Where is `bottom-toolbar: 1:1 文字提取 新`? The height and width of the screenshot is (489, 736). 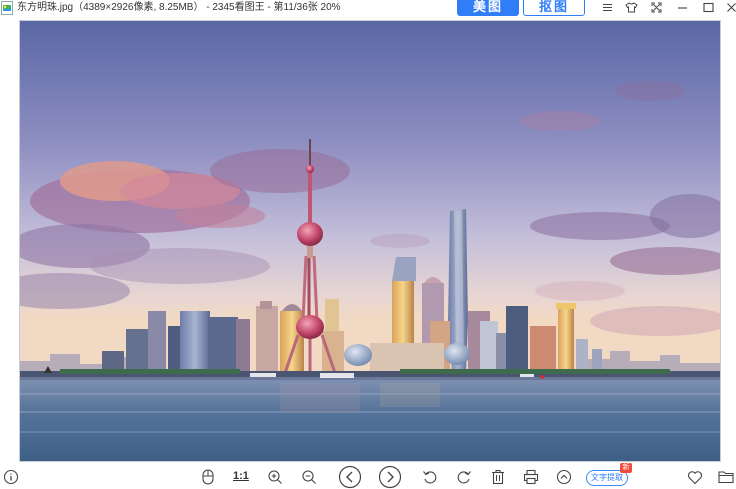
bottom-toolbar: 1:1 文字提取 新 is located at coordinates (368, 475).